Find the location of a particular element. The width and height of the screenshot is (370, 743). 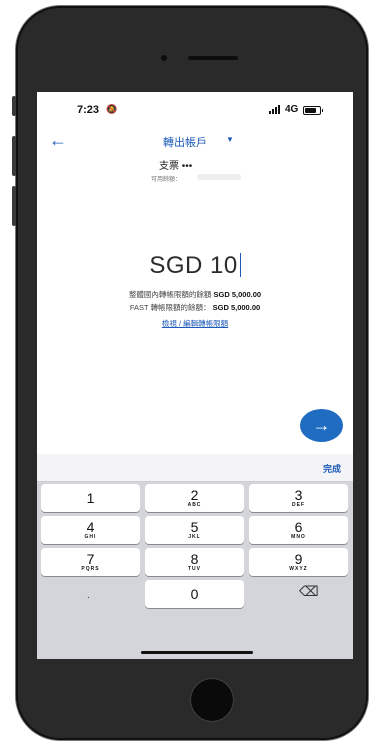

key-letters: TUV is located at coordinates (194, 569).